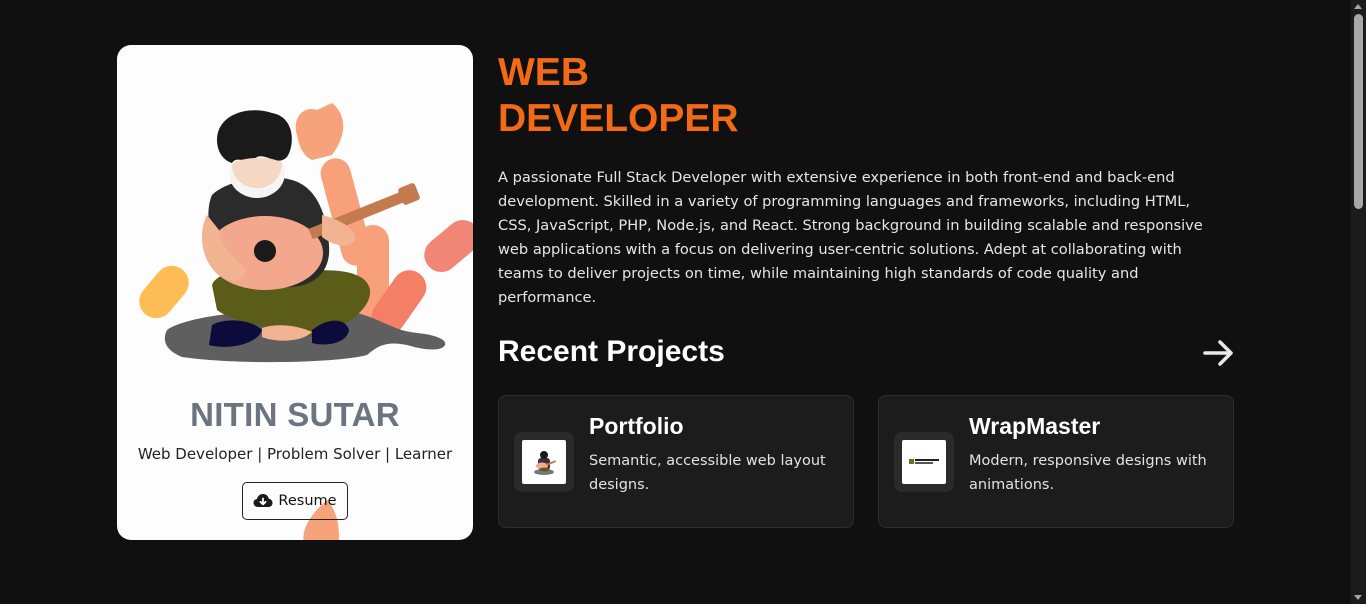 The height and width of the screenshot is (604, 1366). Describe the element at coordinates (1219, 353) in the screenshot. I see `arrow-right-icon` at that location.